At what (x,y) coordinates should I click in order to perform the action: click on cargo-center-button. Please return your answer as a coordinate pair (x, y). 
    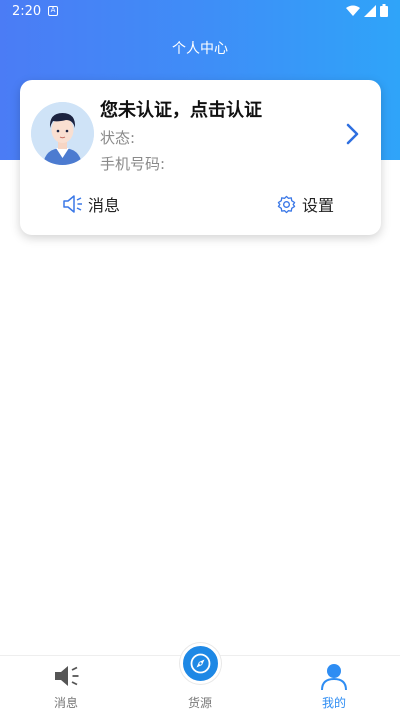
    Looking at the image, I should click on (200, 663).